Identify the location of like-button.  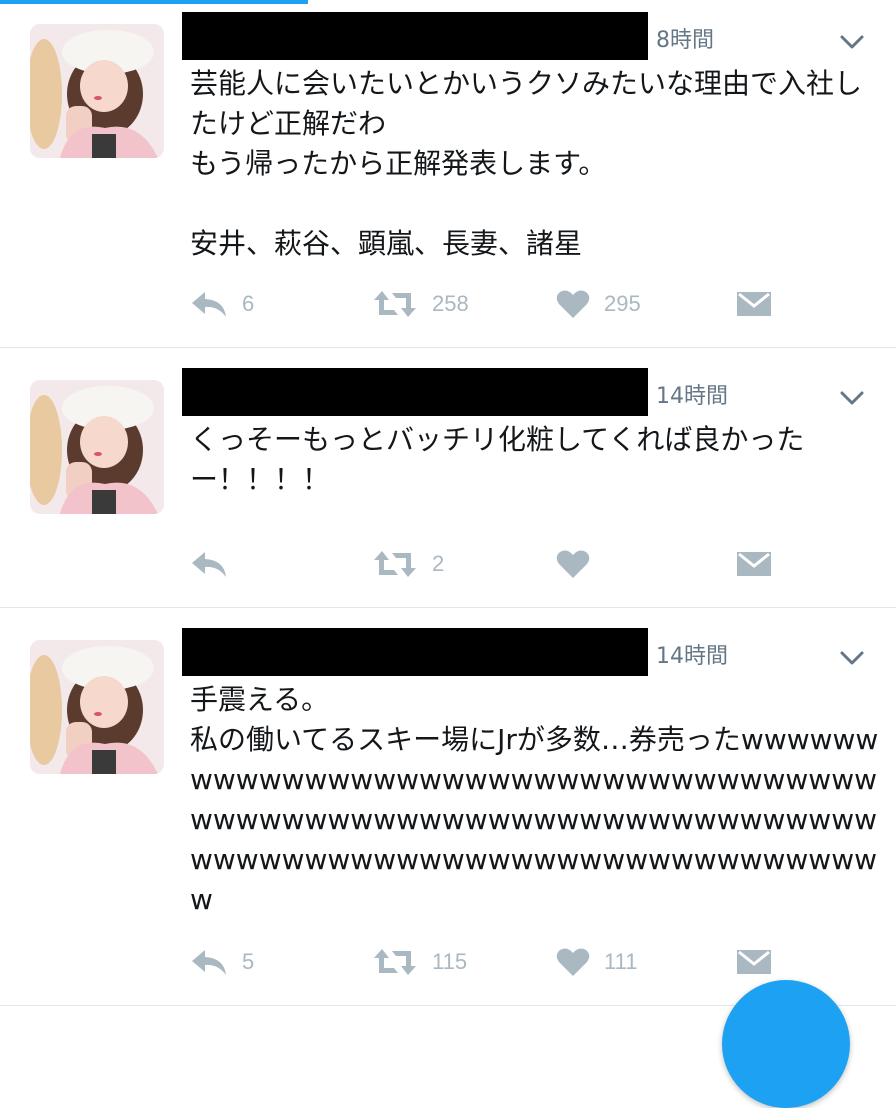
(580, 564).